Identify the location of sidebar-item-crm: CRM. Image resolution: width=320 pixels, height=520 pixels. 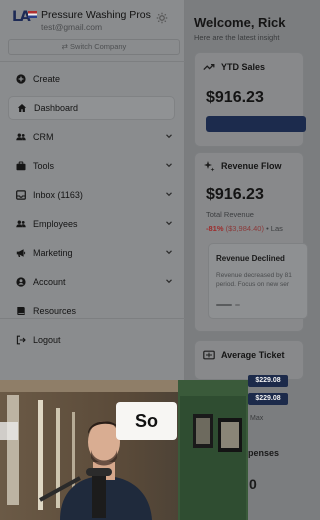
(92, 137).